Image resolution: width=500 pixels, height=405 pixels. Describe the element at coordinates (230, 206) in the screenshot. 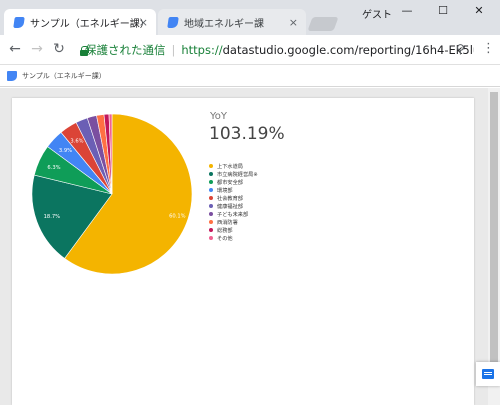

I see `legend-label: 健康福祉部` at that location.